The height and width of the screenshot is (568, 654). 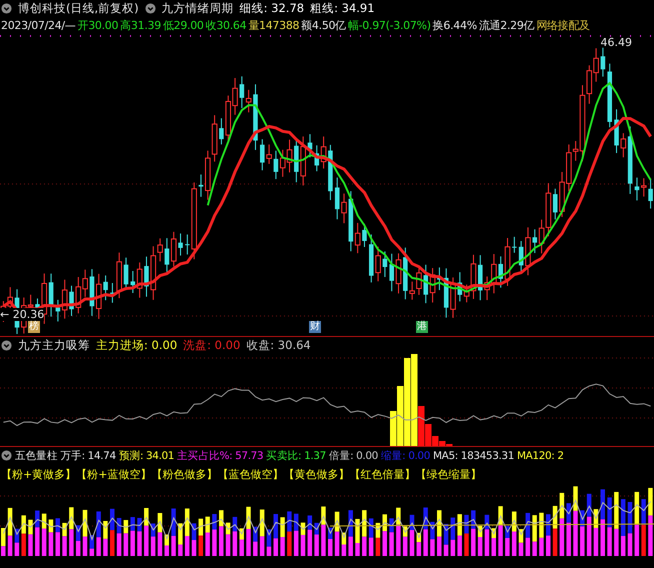 I want to click on quote-value: 低29.00, so click(x=183, y=25).